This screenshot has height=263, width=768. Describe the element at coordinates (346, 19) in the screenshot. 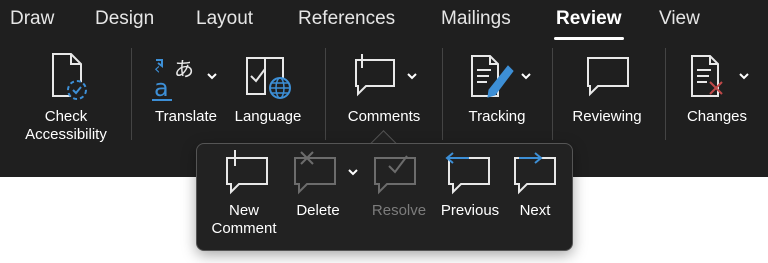

I see `tab-references: References` at that location.